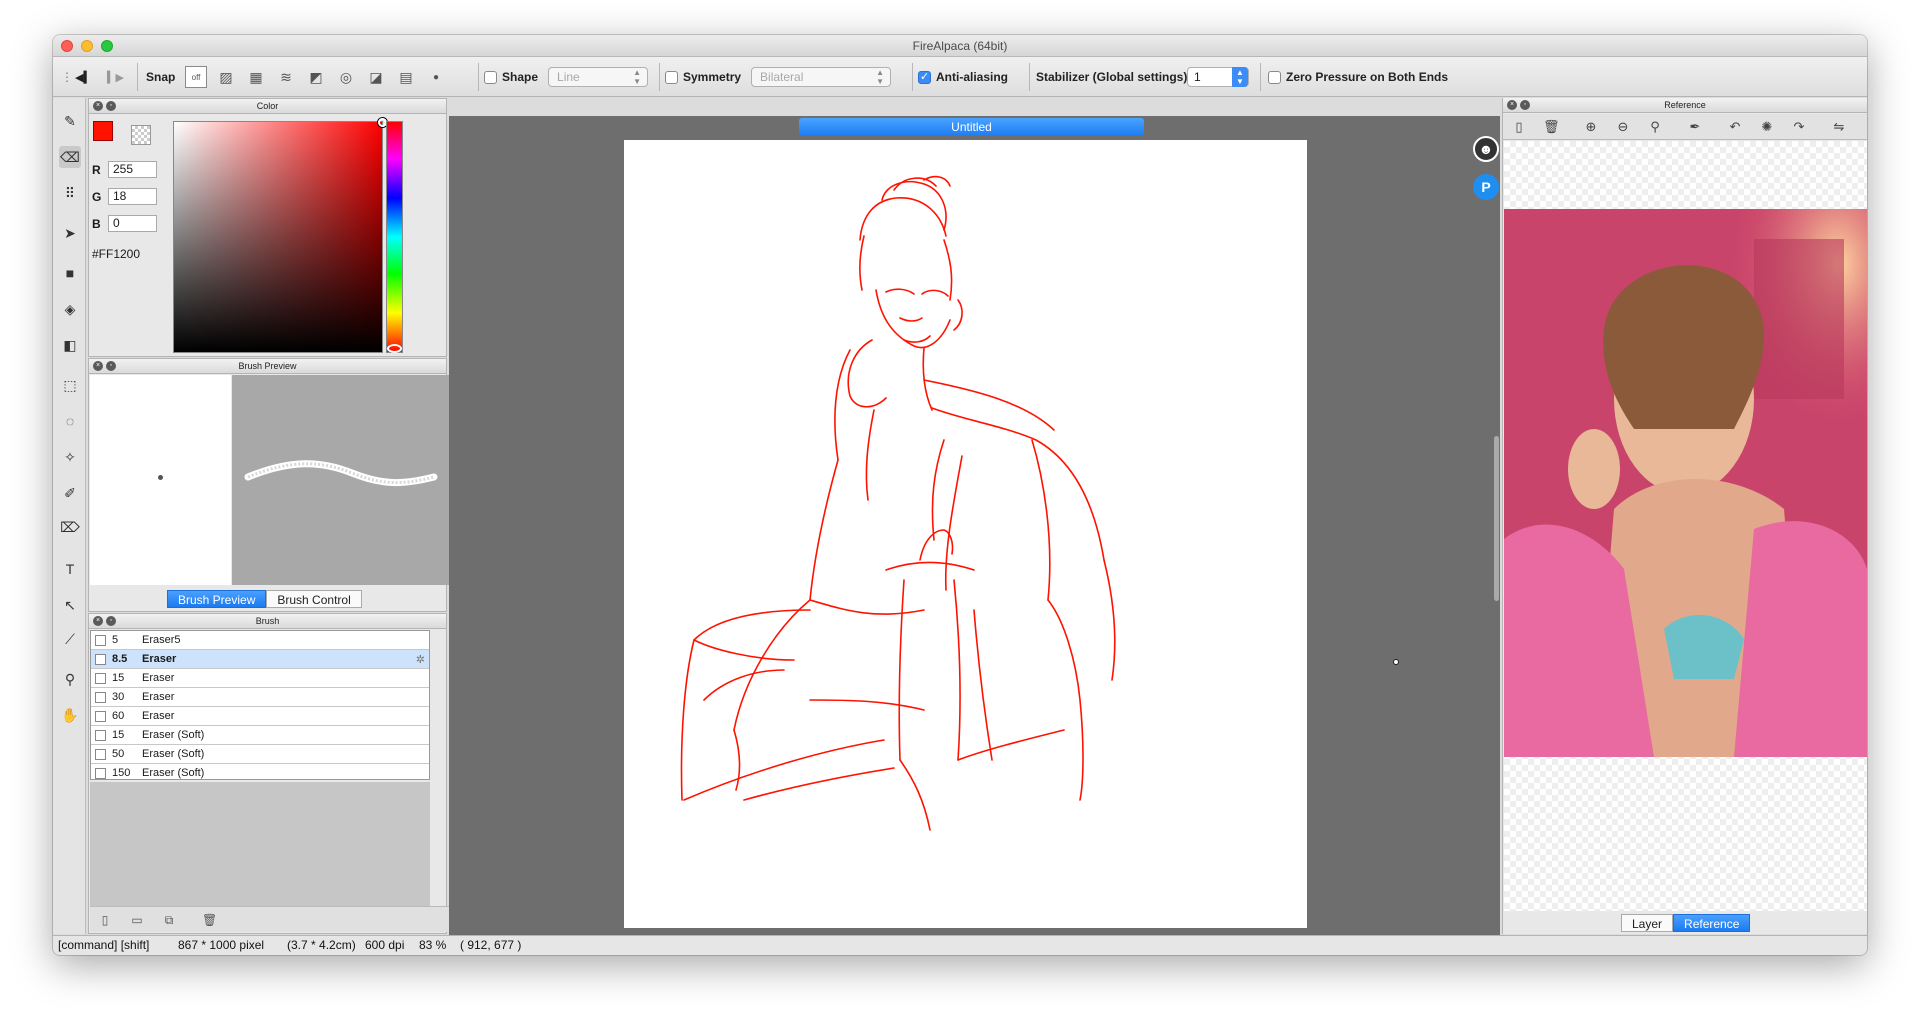  What do you see at coordinates (70, 157) in the screenshot?
I see `eraser-tool-icon: ⌫` at bounding box center [70, 157].